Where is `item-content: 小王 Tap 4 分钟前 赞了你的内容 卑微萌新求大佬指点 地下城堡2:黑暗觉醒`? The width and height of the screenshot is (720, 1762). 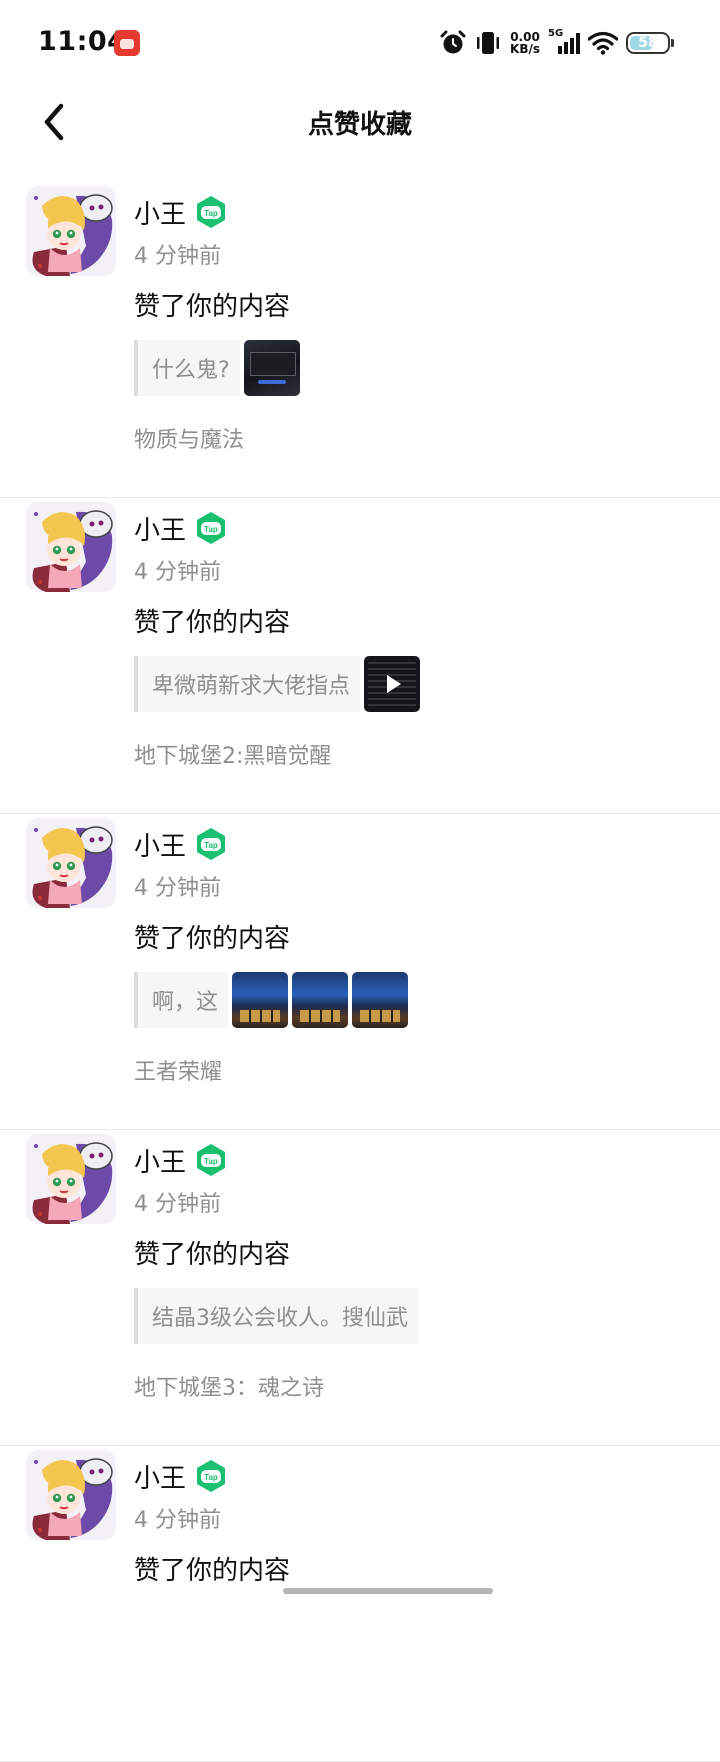 item-content: 小王 Tap 4 分钟前 赞了你的内容 卑微萌新求大佬指点 地下城堡2:黑暗觉醒 is located at coordinates (420, 656).